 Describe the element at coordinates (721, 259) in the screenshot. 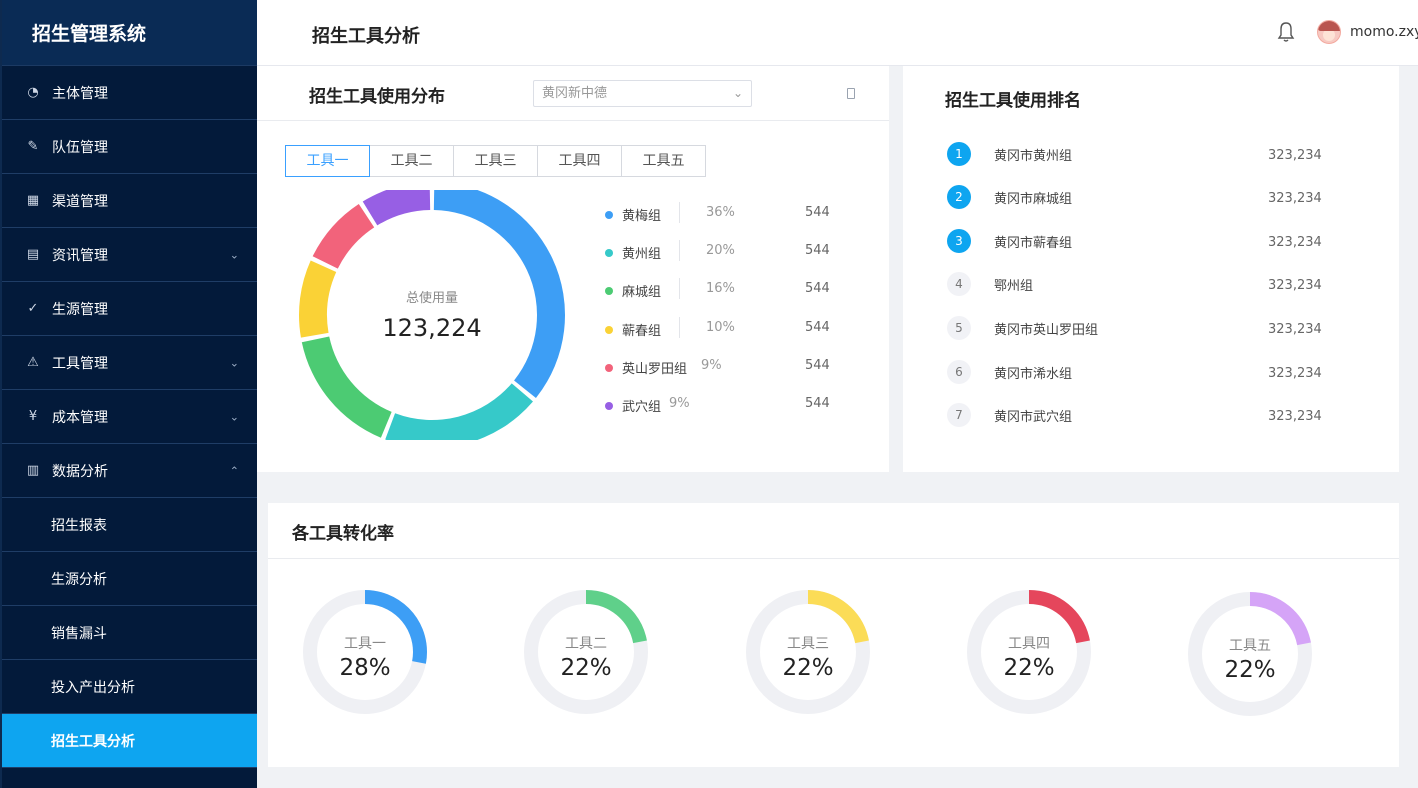

I see `legend-item: 黄州组 20% 544` at that location.